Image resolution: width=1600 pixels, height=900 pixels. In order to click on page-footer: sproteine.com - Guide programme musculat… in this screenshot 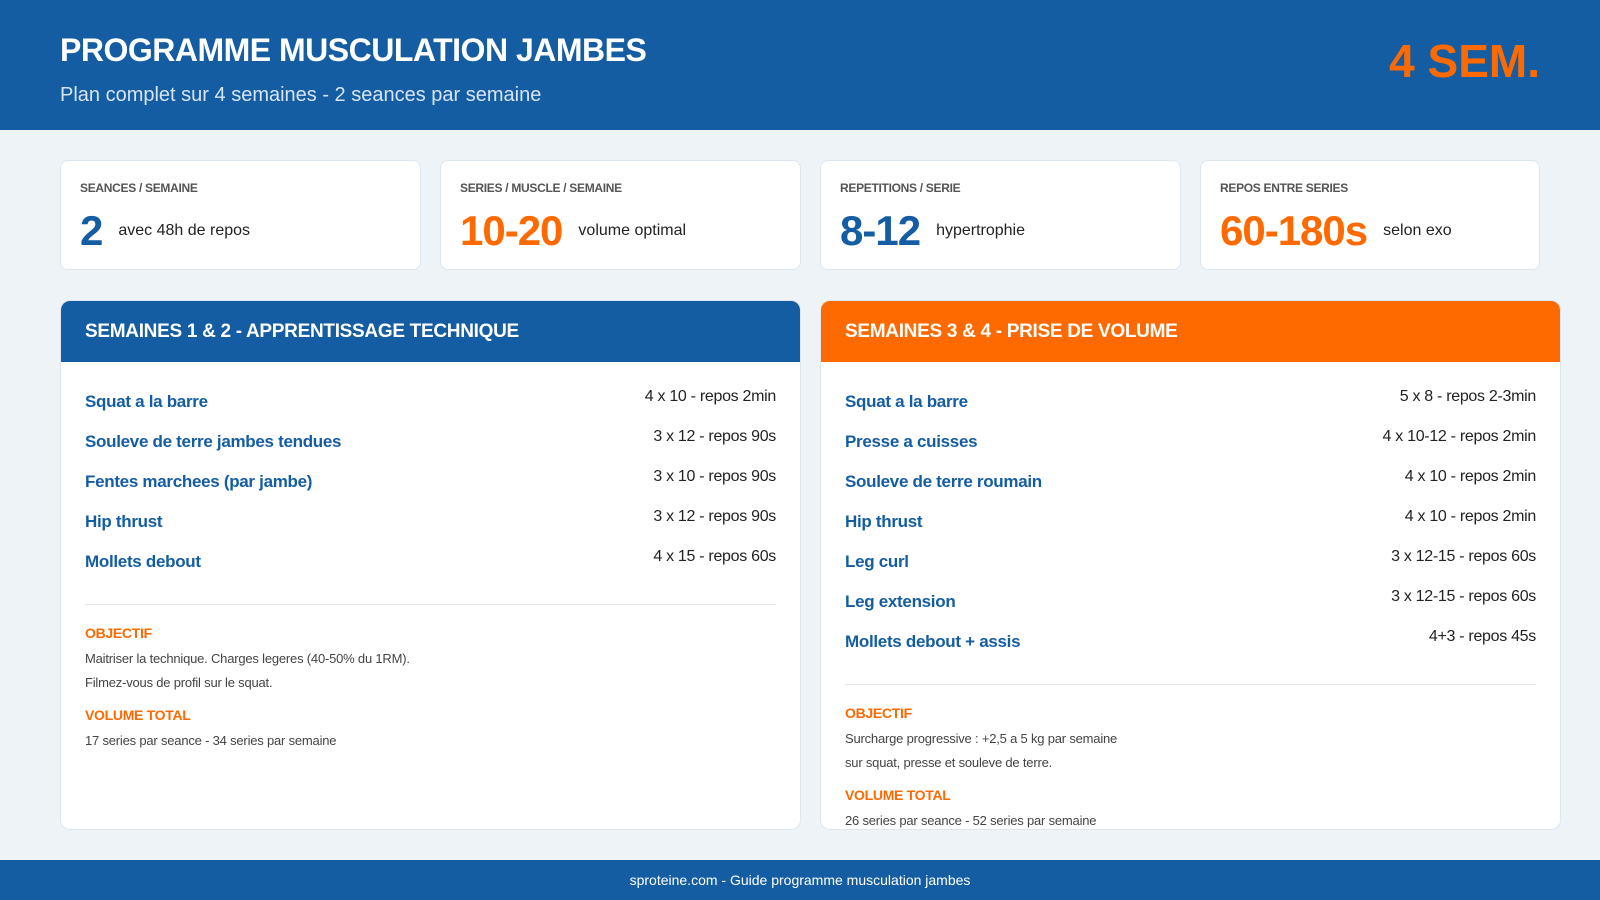, I will do `click(800, 880)`.